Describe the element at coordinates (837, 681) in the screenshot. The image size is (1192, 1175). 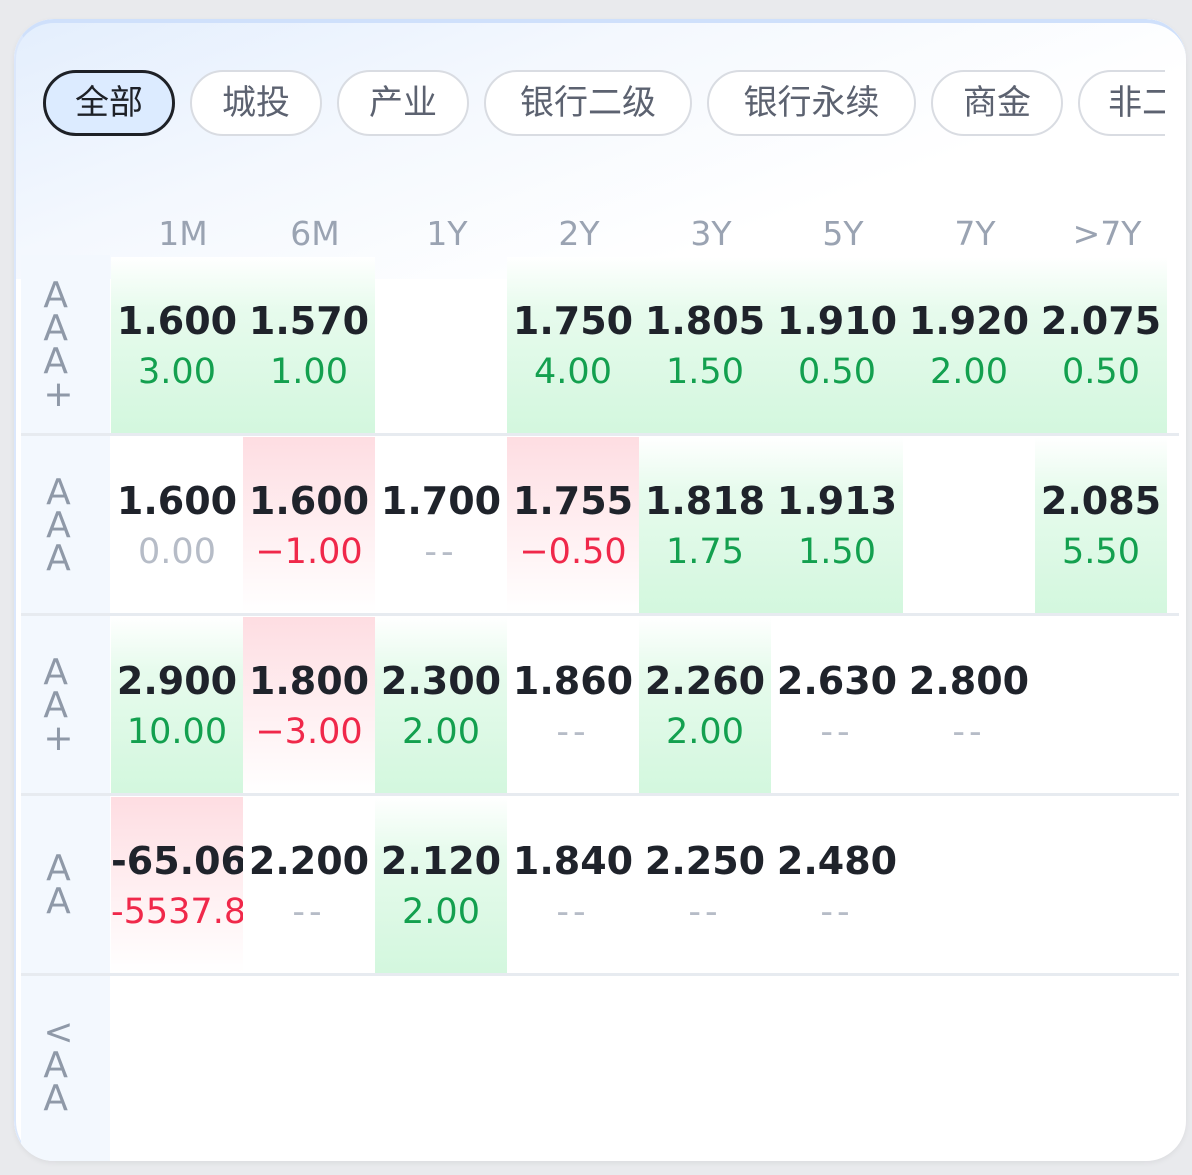
I see `yield-value: 2.630` at that location.